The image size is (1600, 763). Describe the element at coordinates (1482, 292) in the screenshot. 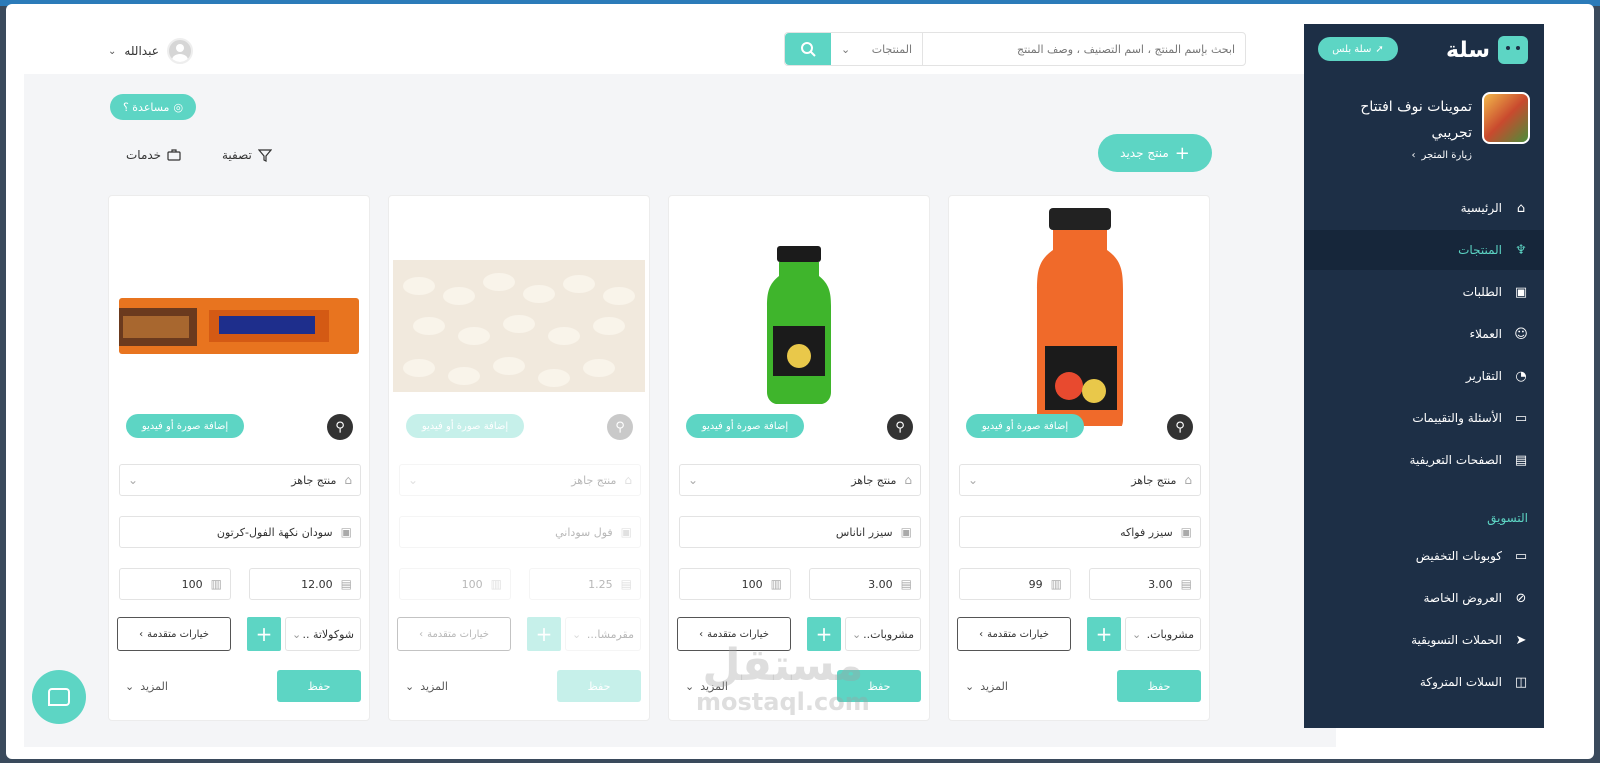

I see `sidebar-item-label: الطلبات` at that location.